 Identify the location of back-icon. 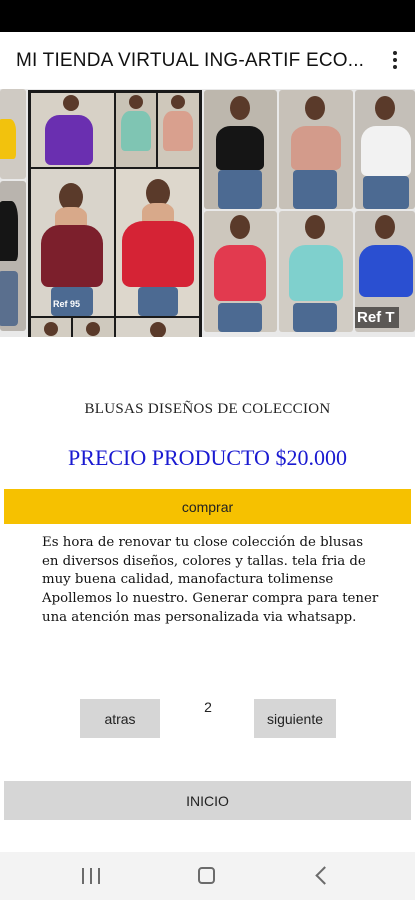
(324, 875).